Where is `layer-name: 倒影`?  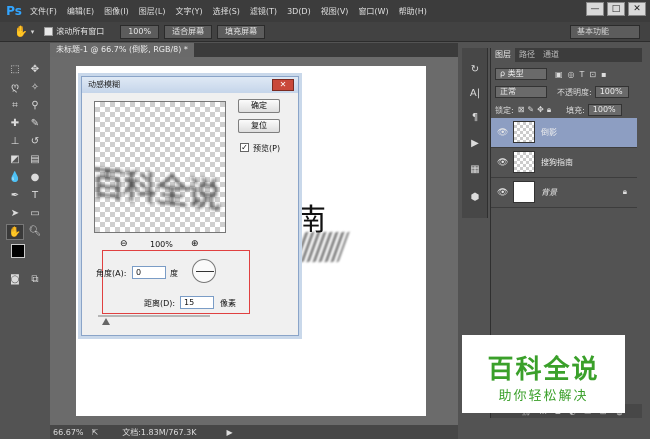 layer-name: 倒影 is located at coordinates (549, 132).